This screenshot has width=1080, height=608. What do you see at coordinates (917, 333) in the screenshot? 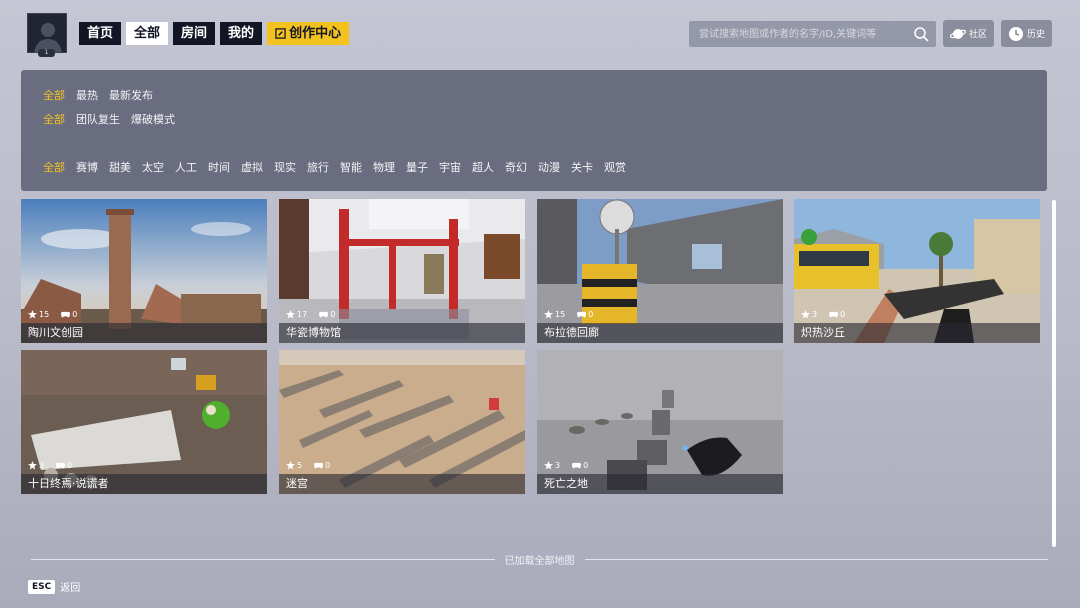
I see `map-title: 炽热沙丘` at bounding box center [917, 333].